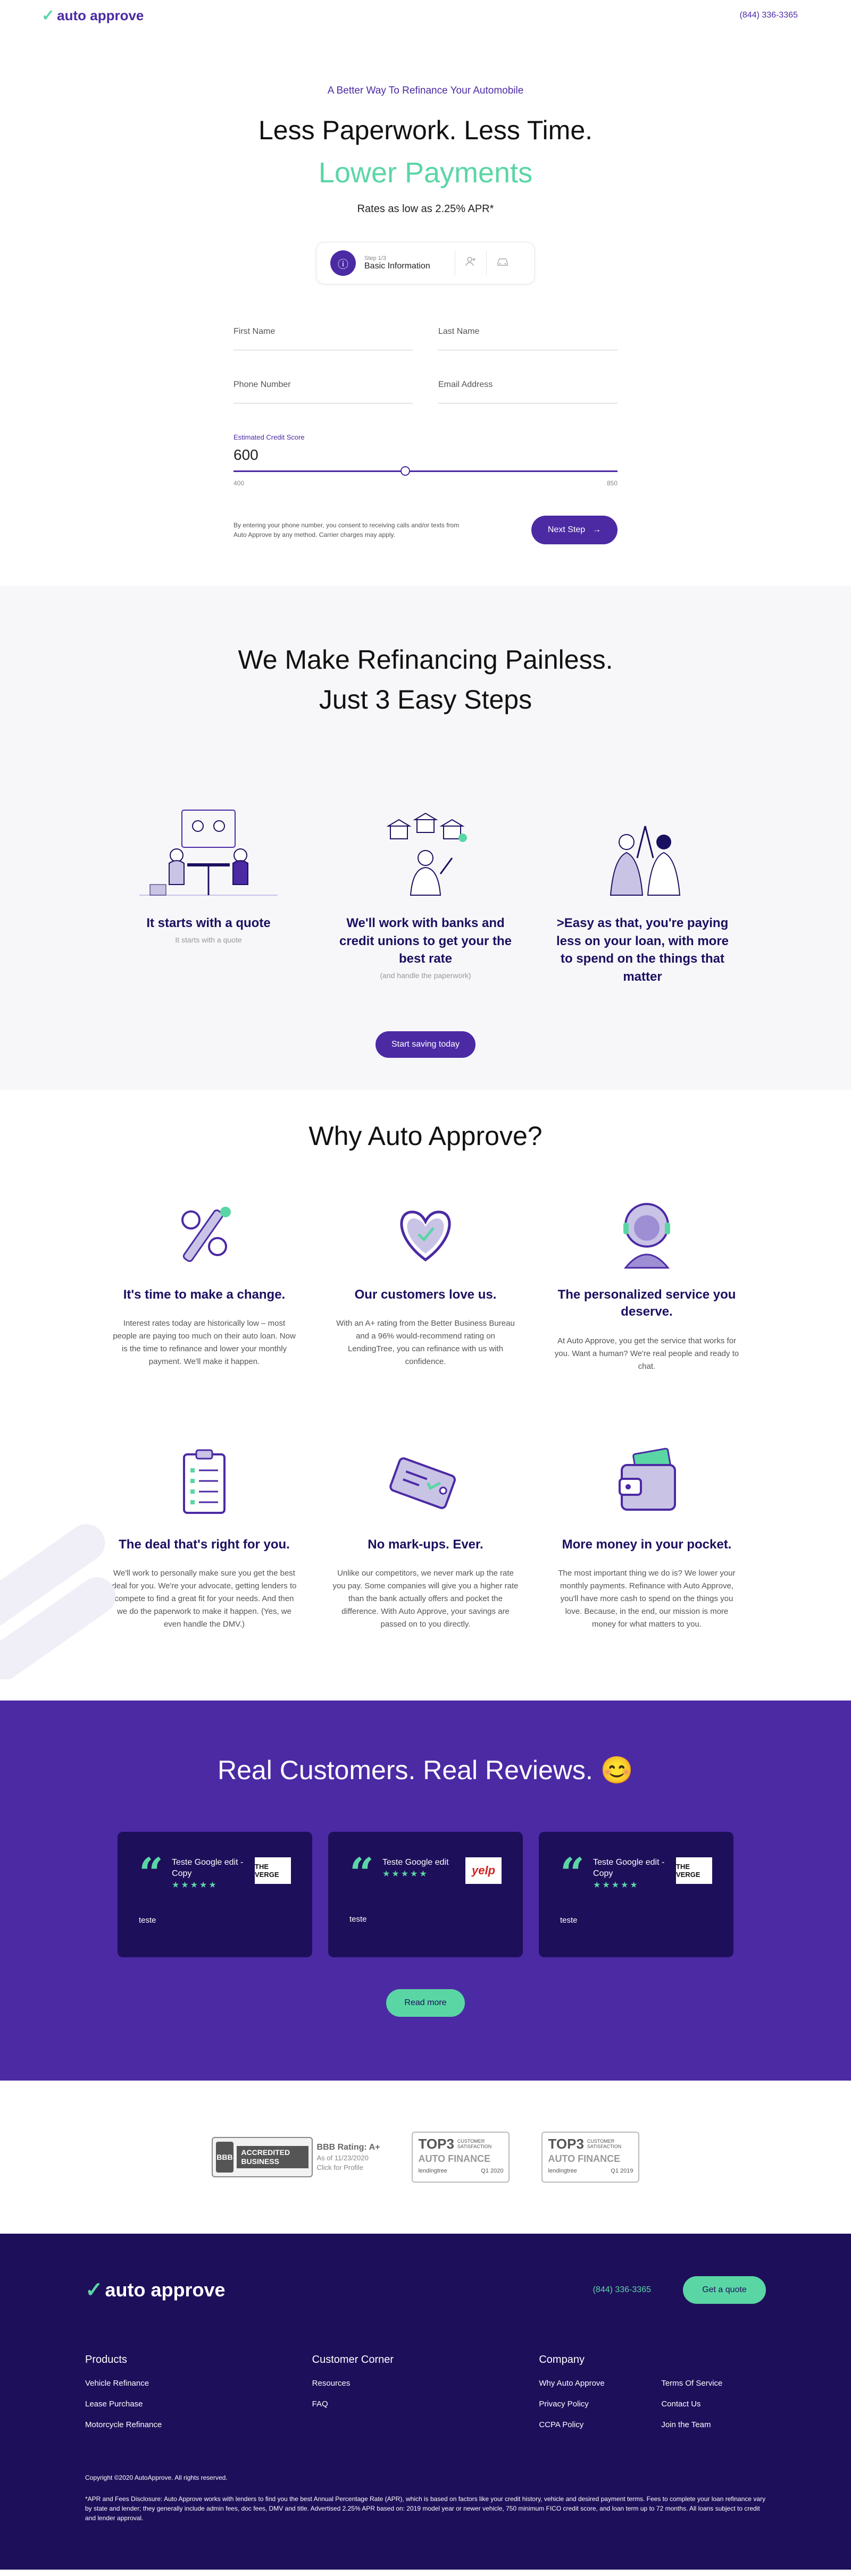 This screenshot has height=2576, width=851. Describe the element at coordinates (106, 2359) in the screenshot. I see `footer-products-title: Products` at that location.